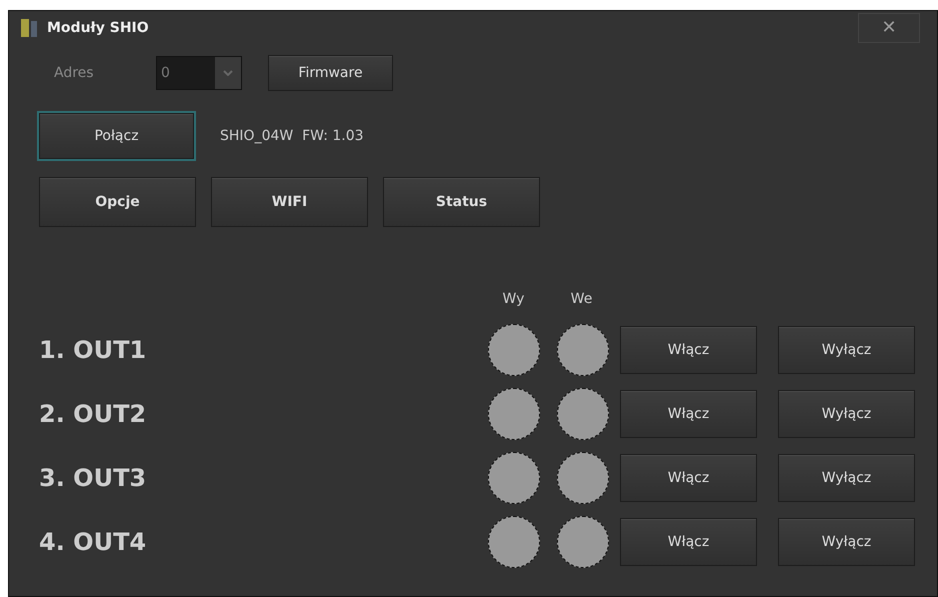 Image resolution: width=938 pixels, height=597 pixels. What do you see at coordinates (292, 136) in the screenshot?
I see `device-info: SHIO_04W FW: 1.03` at bounding box center [292, 136].